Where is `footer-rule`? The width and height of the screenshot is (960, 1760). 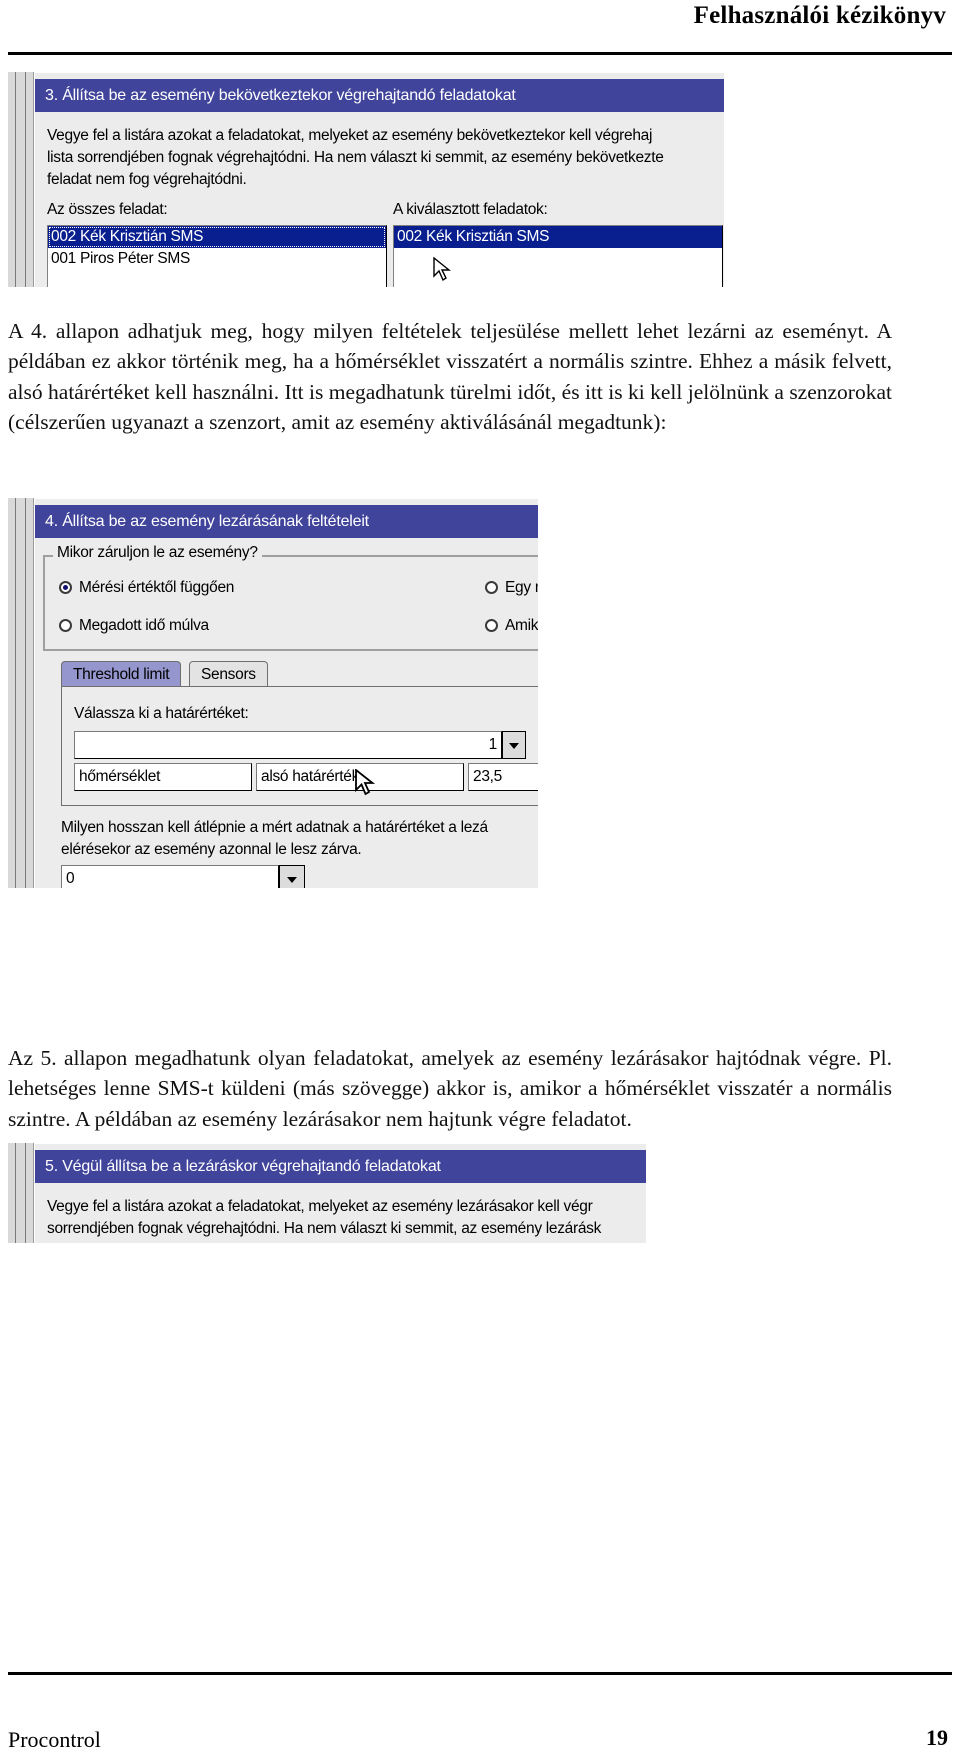
footer-rule is located at coordinates (480, 1673).